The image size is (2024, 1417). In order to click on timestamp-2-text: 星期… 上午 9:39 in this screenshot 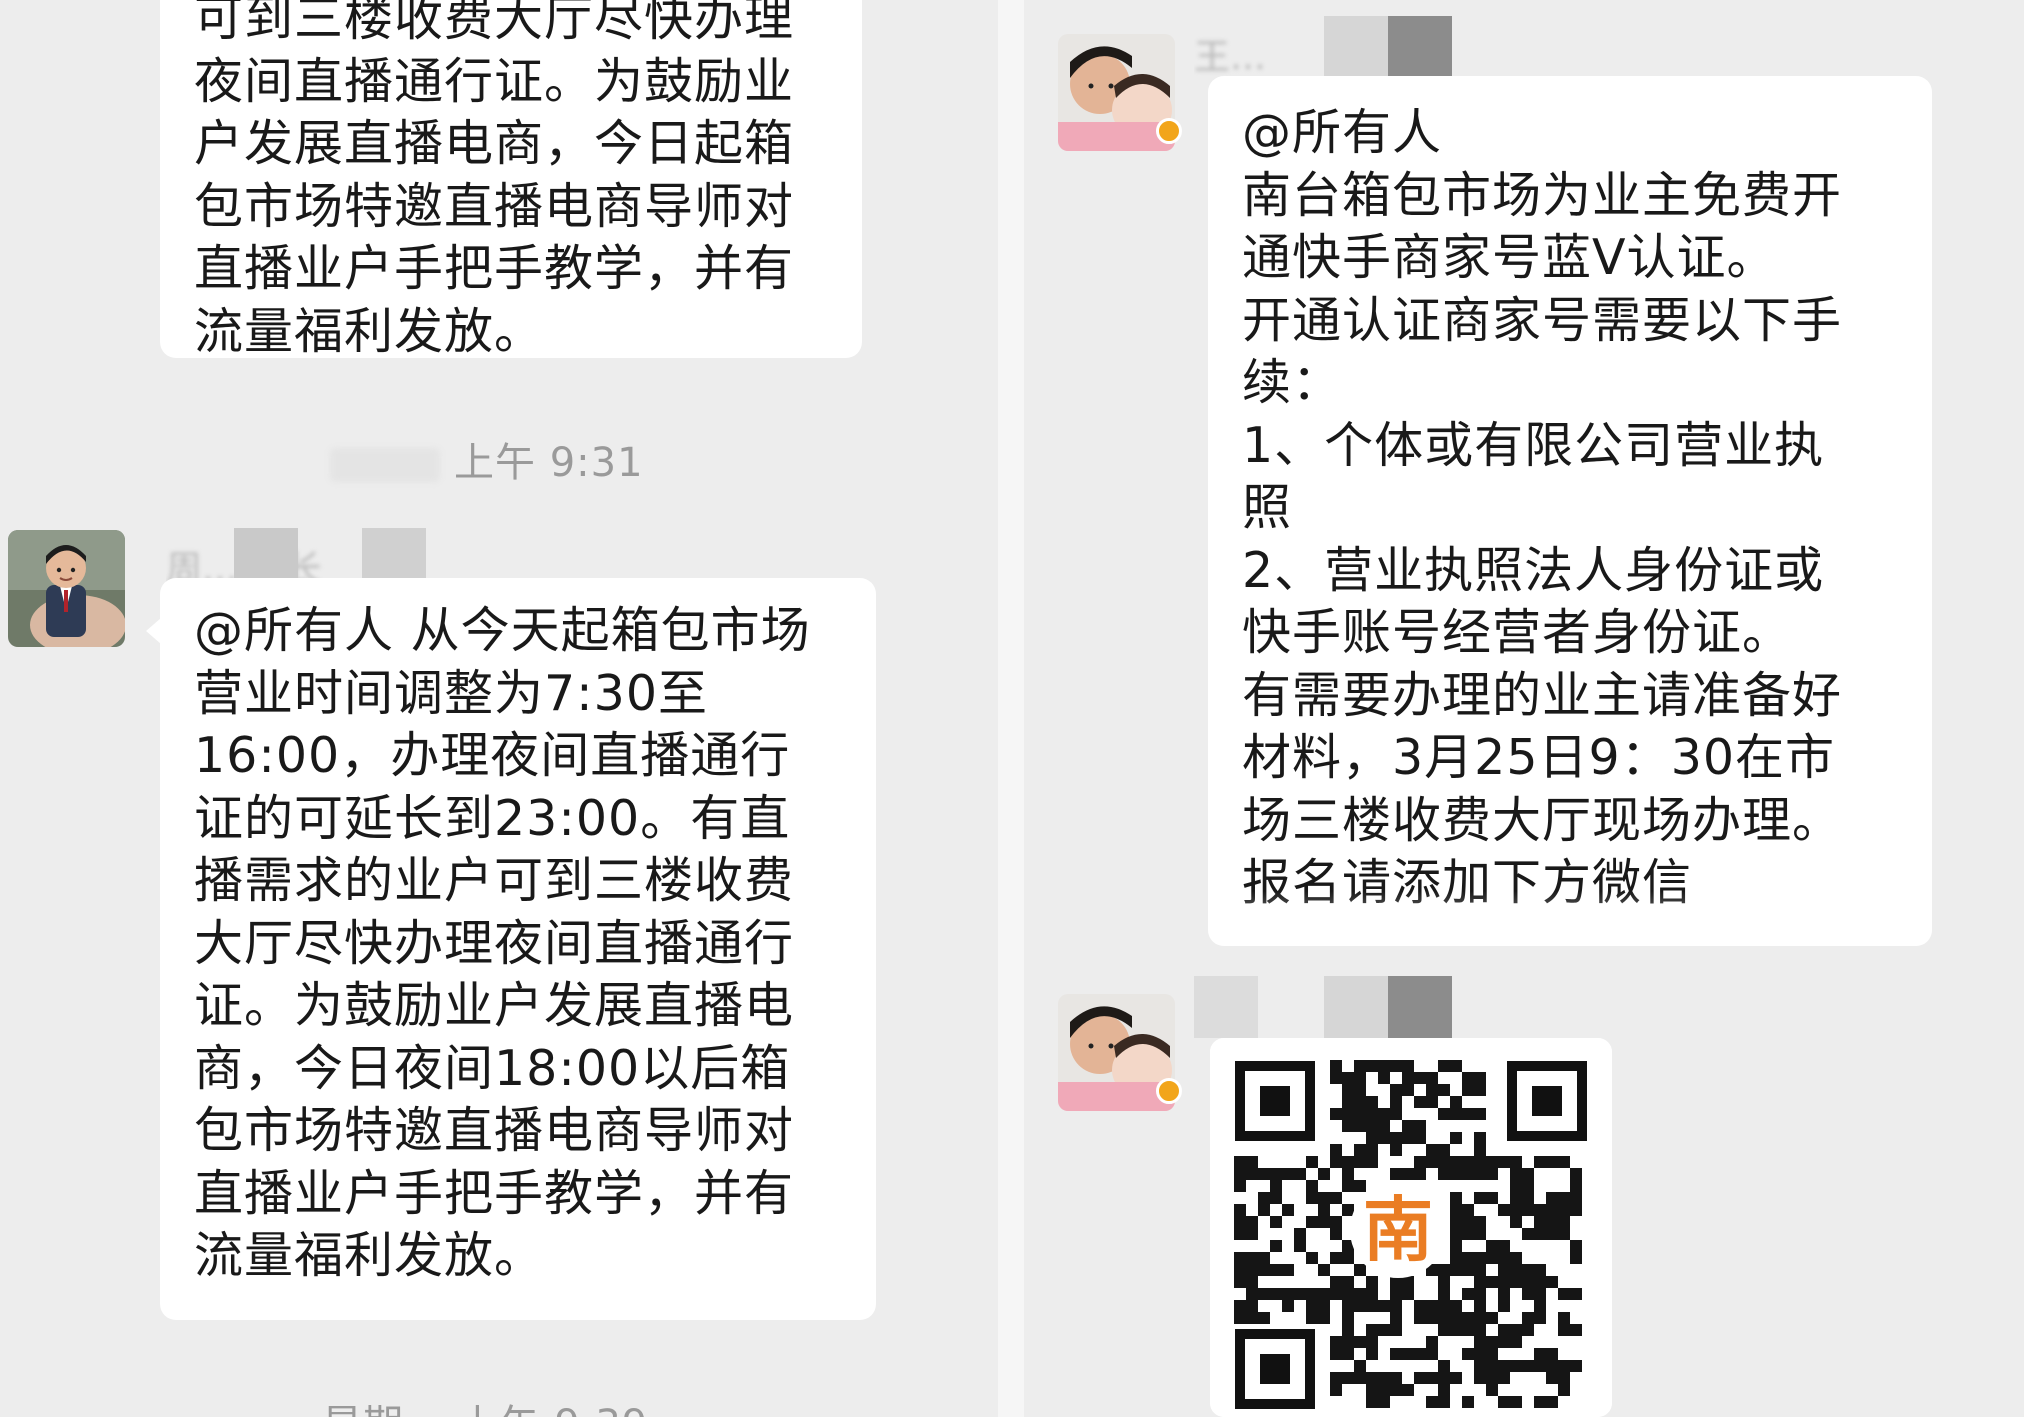, I will do `click(485, 1409)`.